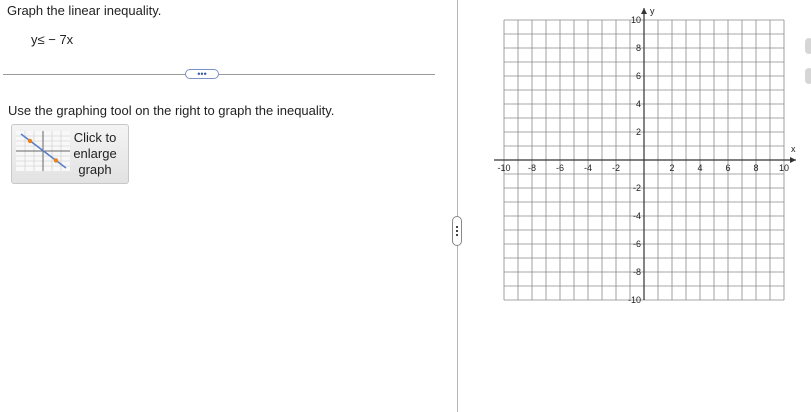 This screenshot has width=811, height=412. I want to click on enlarge-label-line-2: enlarge, so click(95, 153).